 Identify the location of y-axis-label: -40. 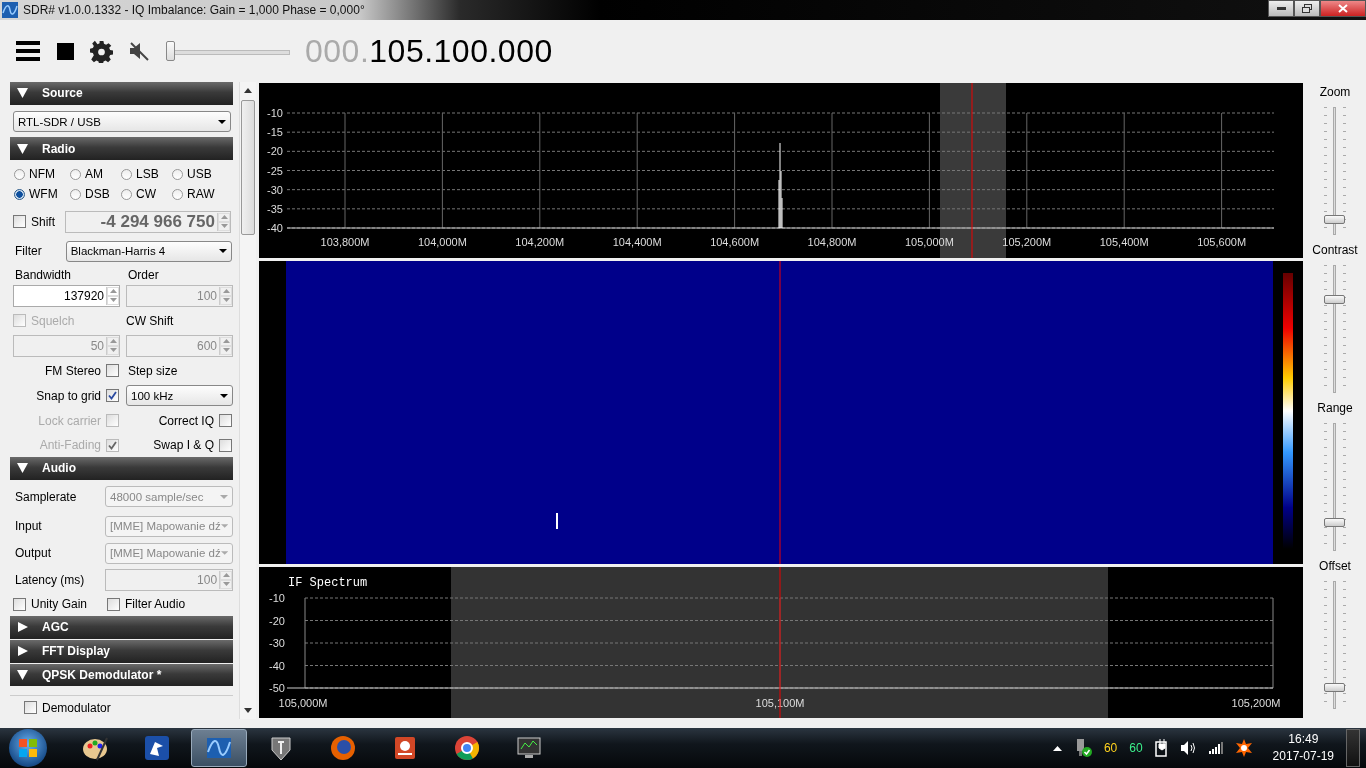
(275, 228).